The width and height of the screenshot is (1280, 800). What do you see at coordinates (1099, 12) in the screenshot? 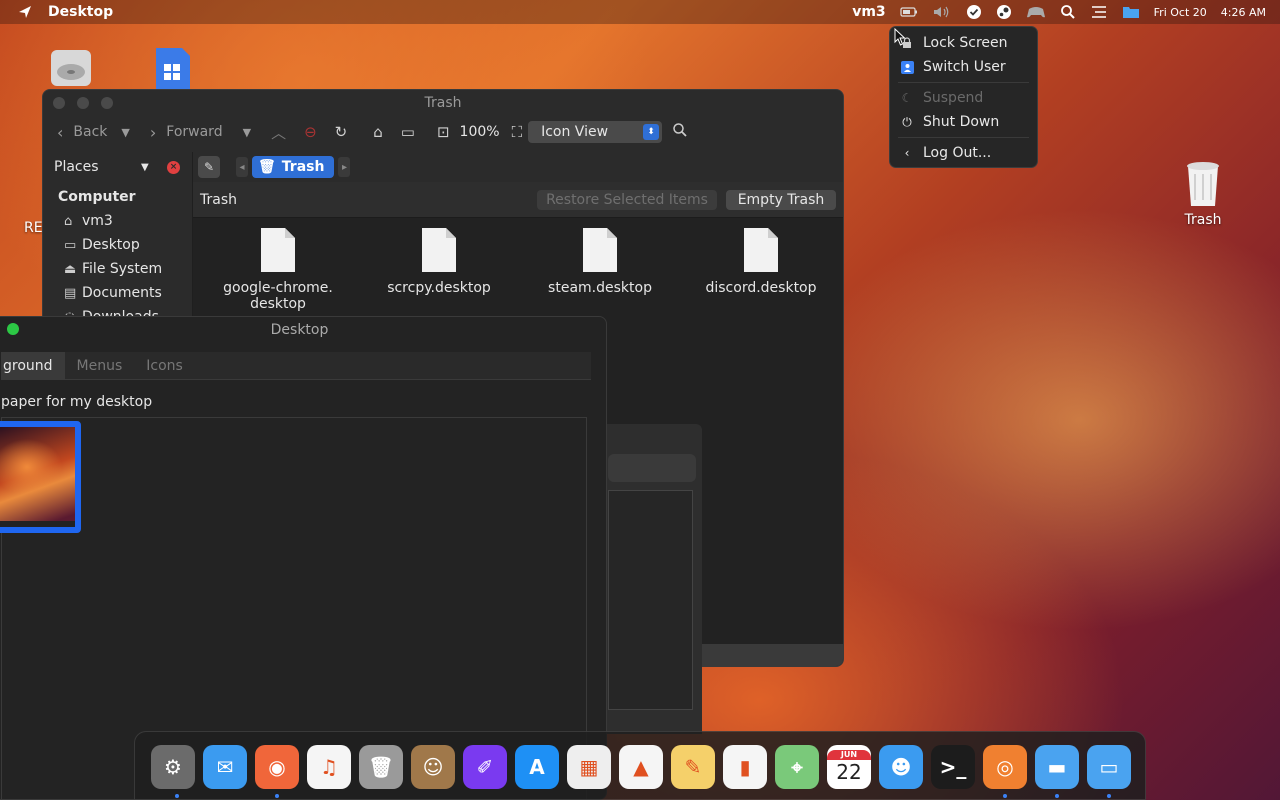
I see `list-icon` at bounding box center [1099, 12].